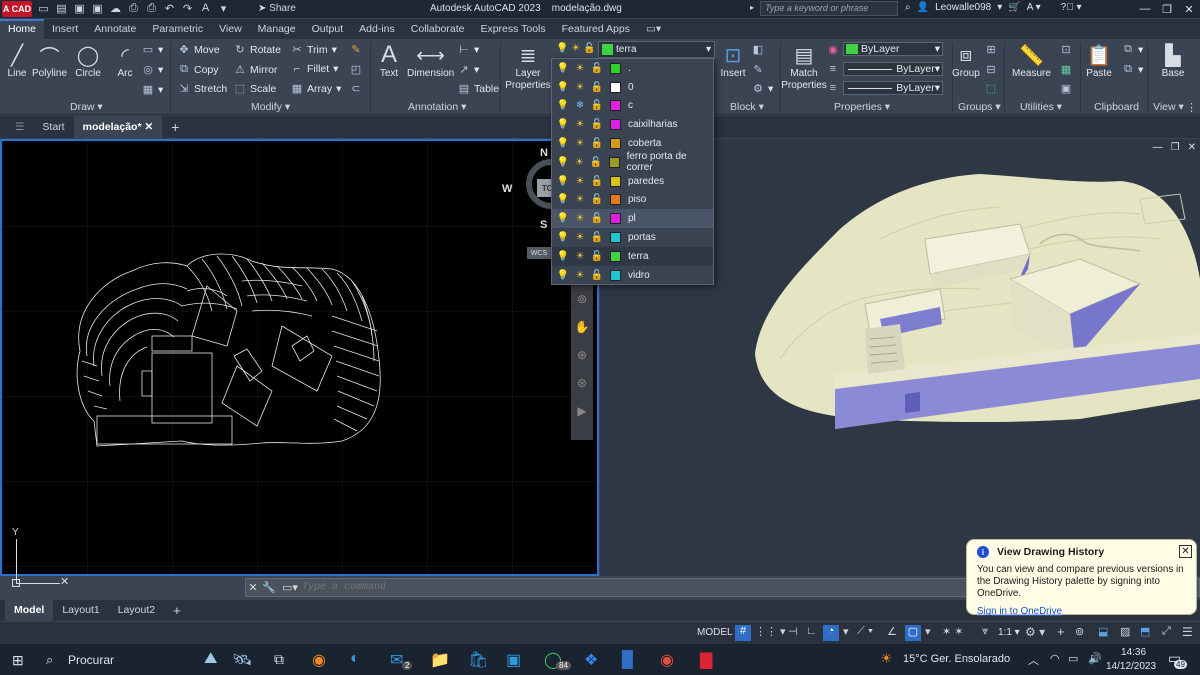 This screenshot has height=675, width=1200. Describe the element at coordinates (1095, 658) in the screenshot. I see `volume-icon: 🔊` at that location.